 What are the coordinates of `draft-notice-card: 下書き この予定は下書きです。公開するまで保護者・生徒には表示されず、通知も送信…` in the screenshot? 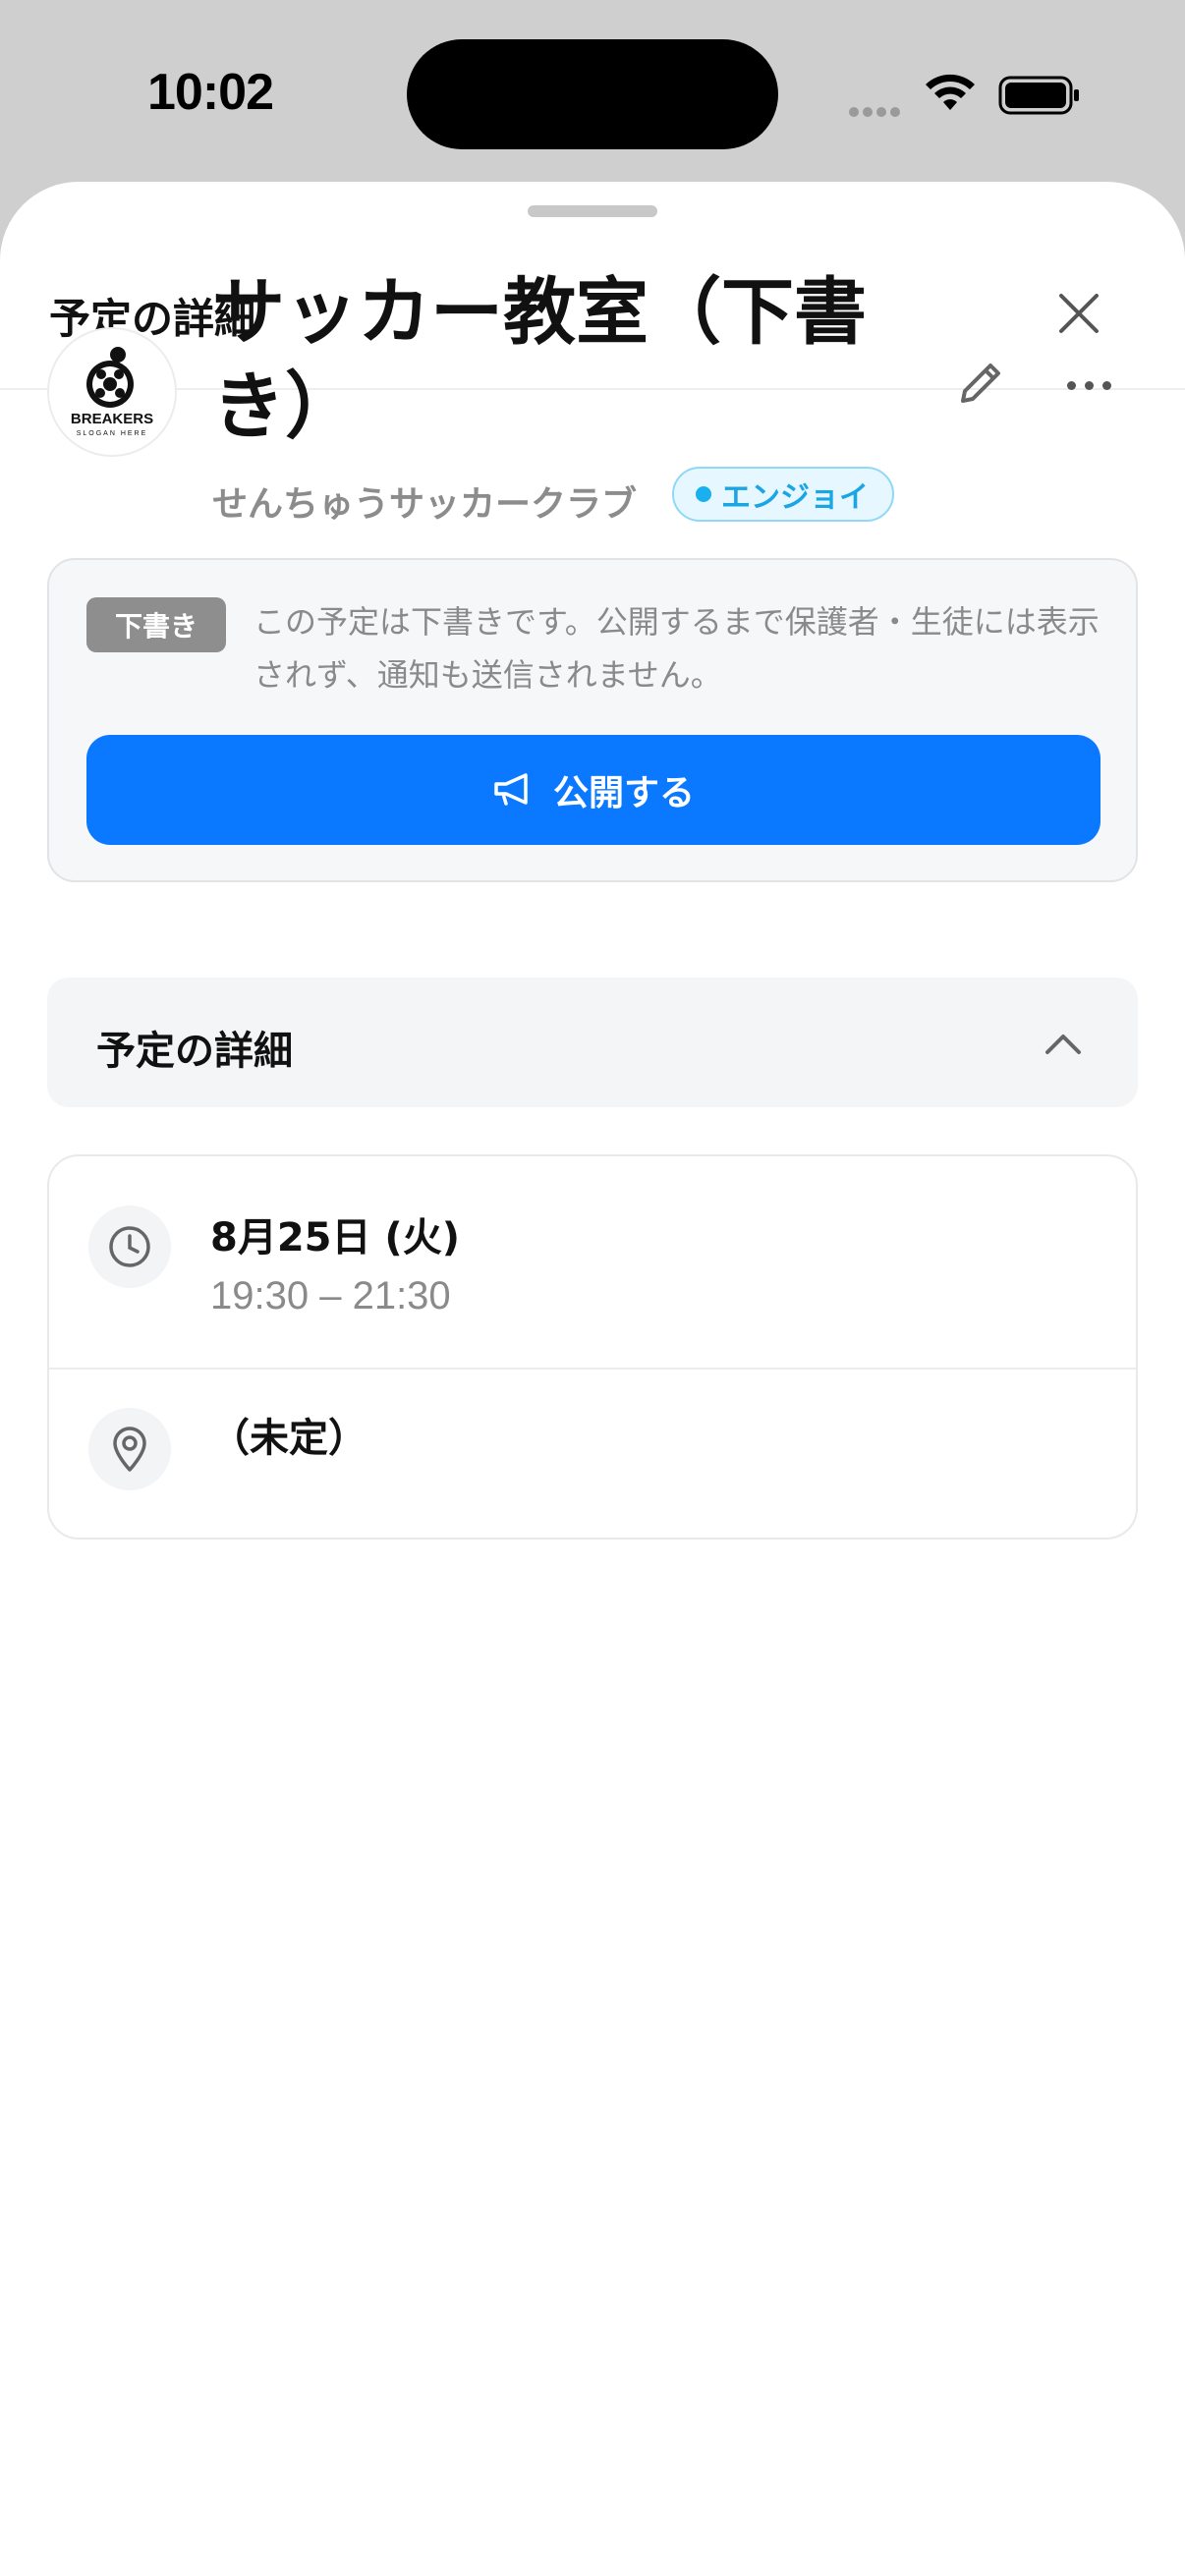 It's located at (592, 720).